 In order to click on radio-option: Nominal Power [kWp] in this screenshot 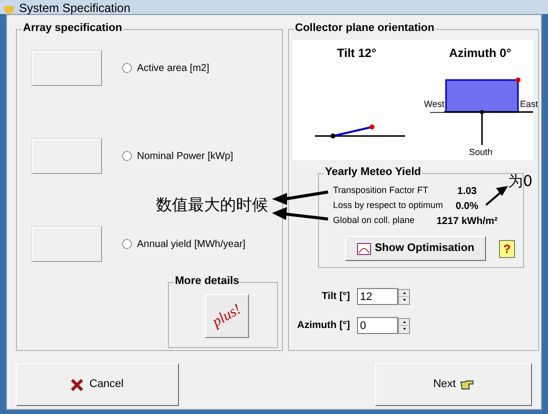, I will do `click(178, 156)`.